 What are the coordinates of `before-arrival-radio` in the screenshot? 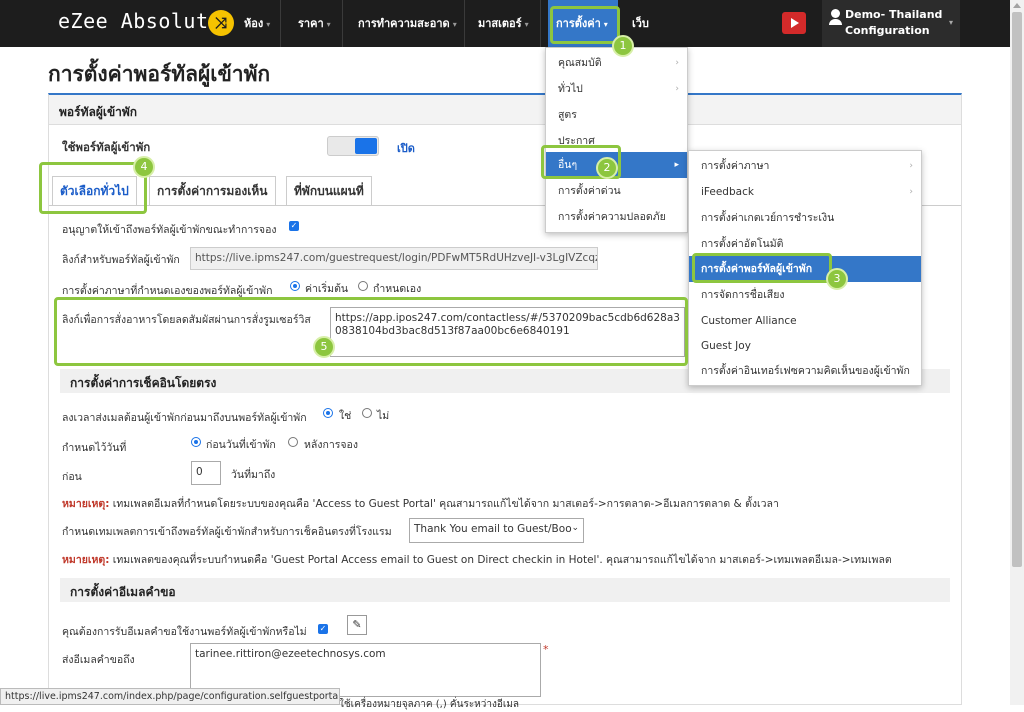 It's located at (196, 442).